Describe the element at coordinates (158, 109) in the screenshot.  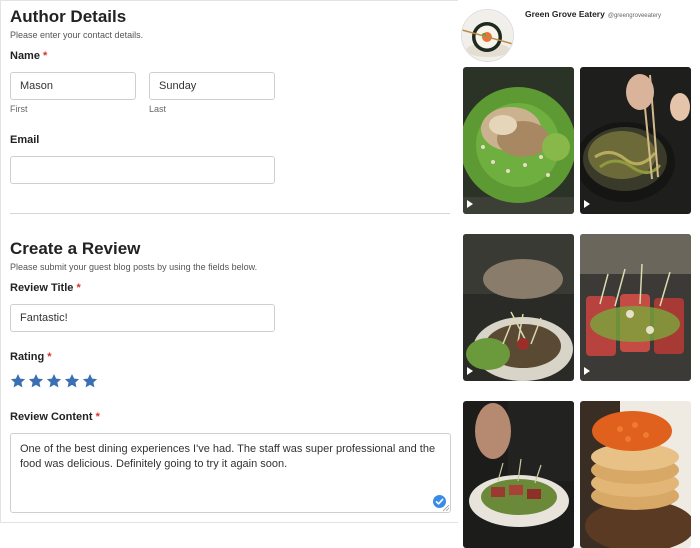
I see `last-name-hint: Last` at that location.